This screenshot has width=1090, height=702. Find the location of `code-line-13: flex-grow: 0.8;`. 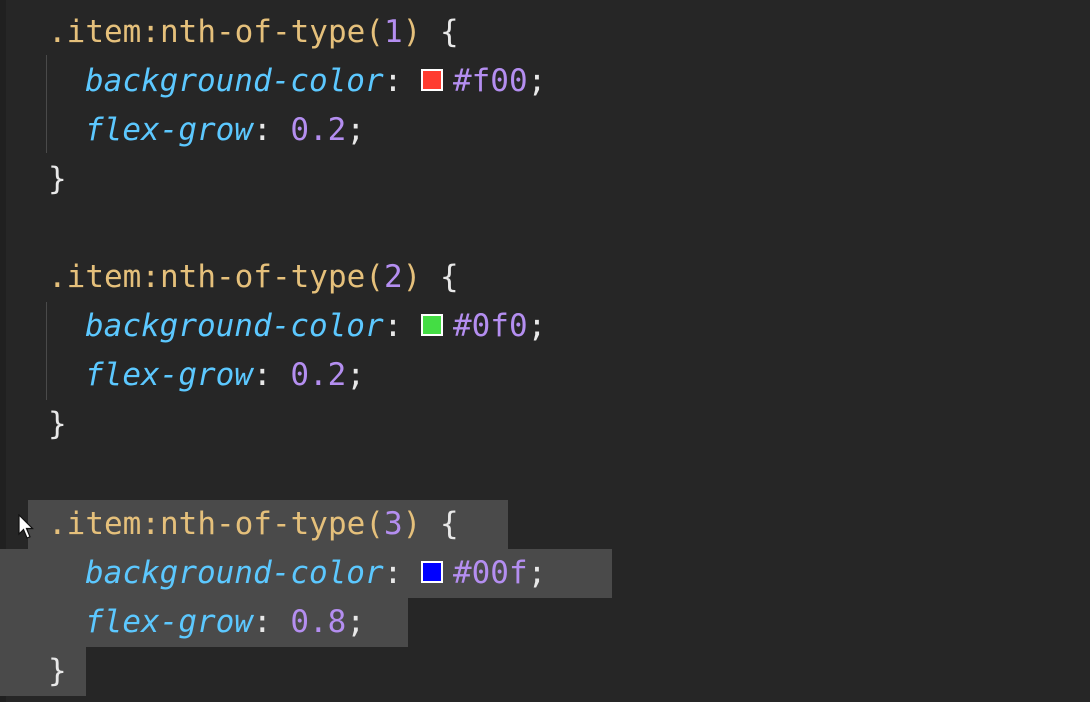

code-line-13: flex-grow: 0.8; is located at coordinates (225, 622).